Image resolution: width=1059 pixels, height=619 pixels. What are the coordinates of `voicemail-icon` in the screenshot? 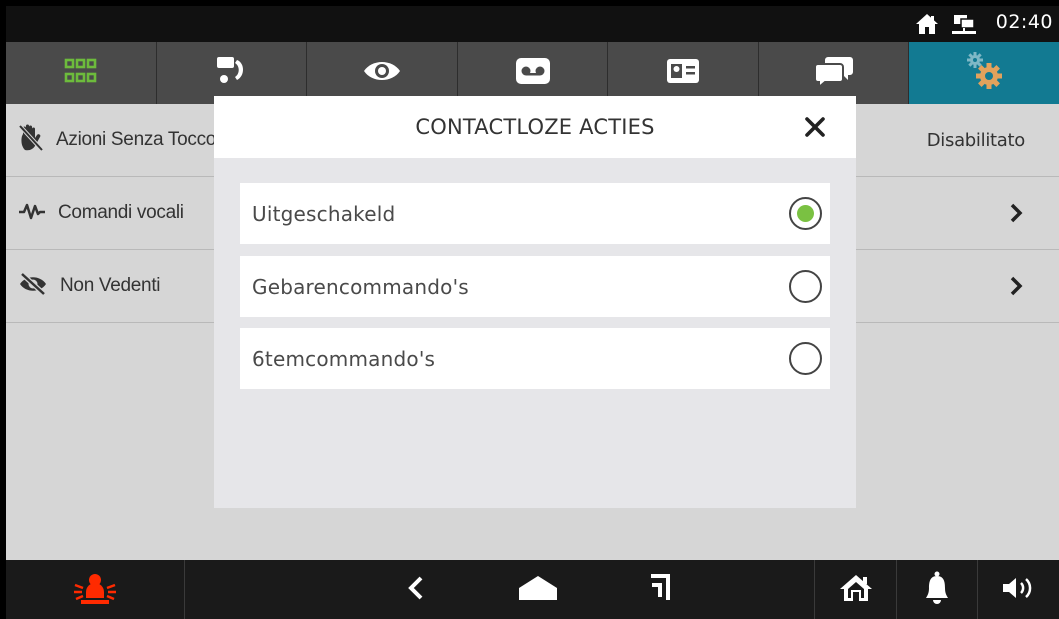 It's located at (533, 73).